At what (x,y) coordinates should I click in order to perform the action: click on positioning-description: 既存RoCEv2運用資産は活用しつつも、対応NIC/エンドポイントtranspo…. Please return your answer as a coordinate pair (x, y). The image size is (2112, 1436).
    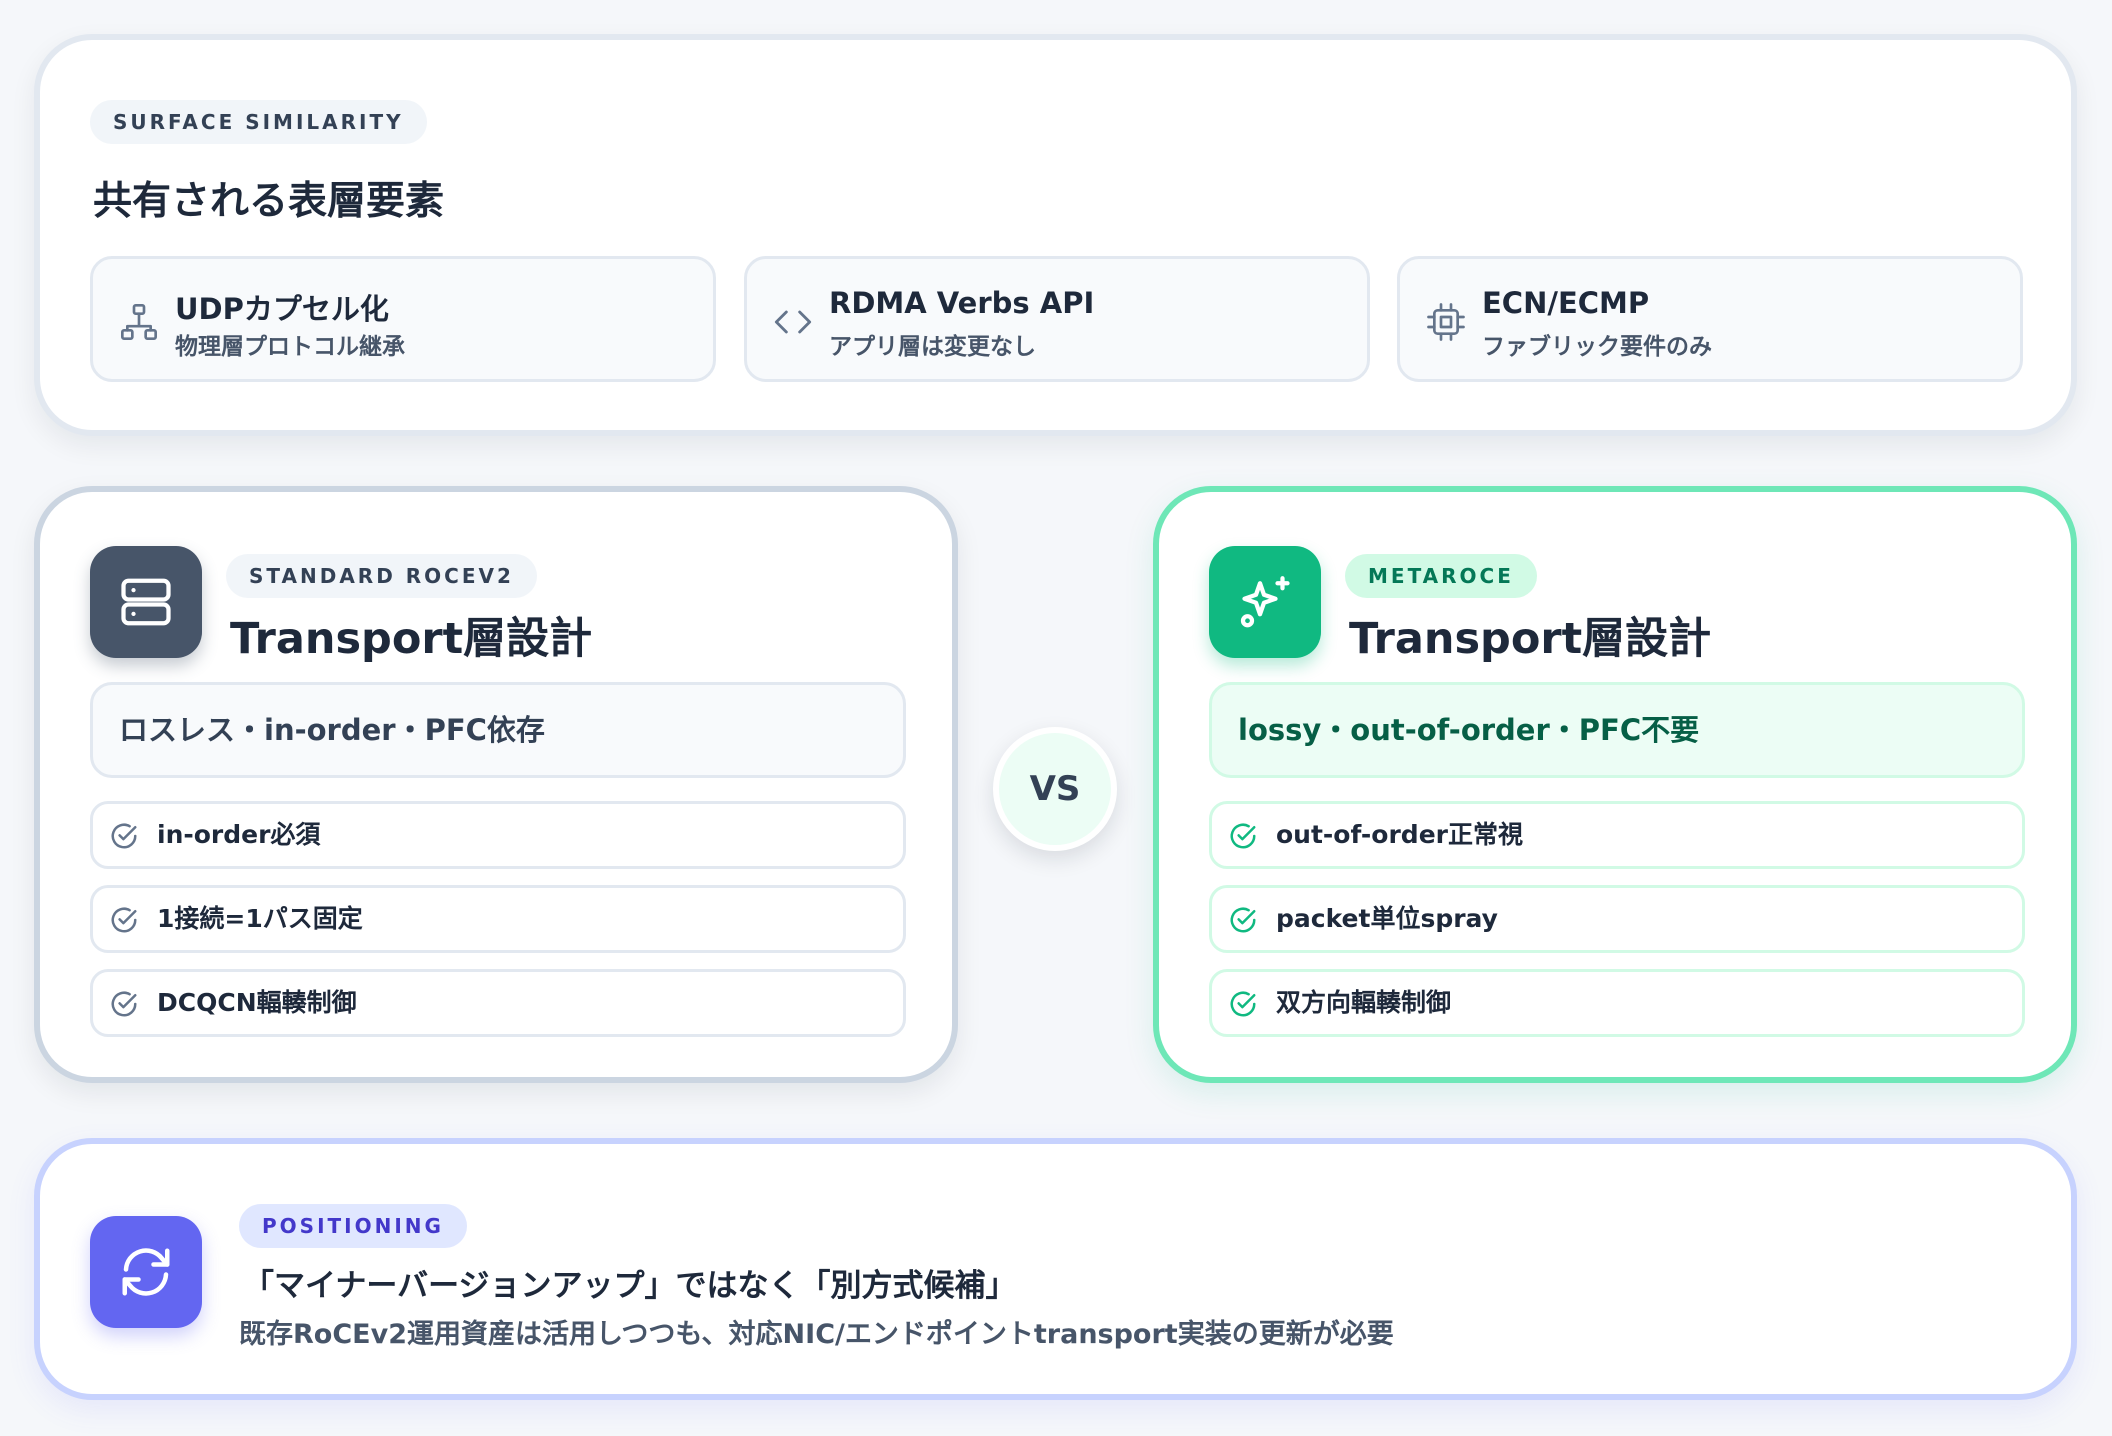
    Looking at the image, I should click on (816, 1334).